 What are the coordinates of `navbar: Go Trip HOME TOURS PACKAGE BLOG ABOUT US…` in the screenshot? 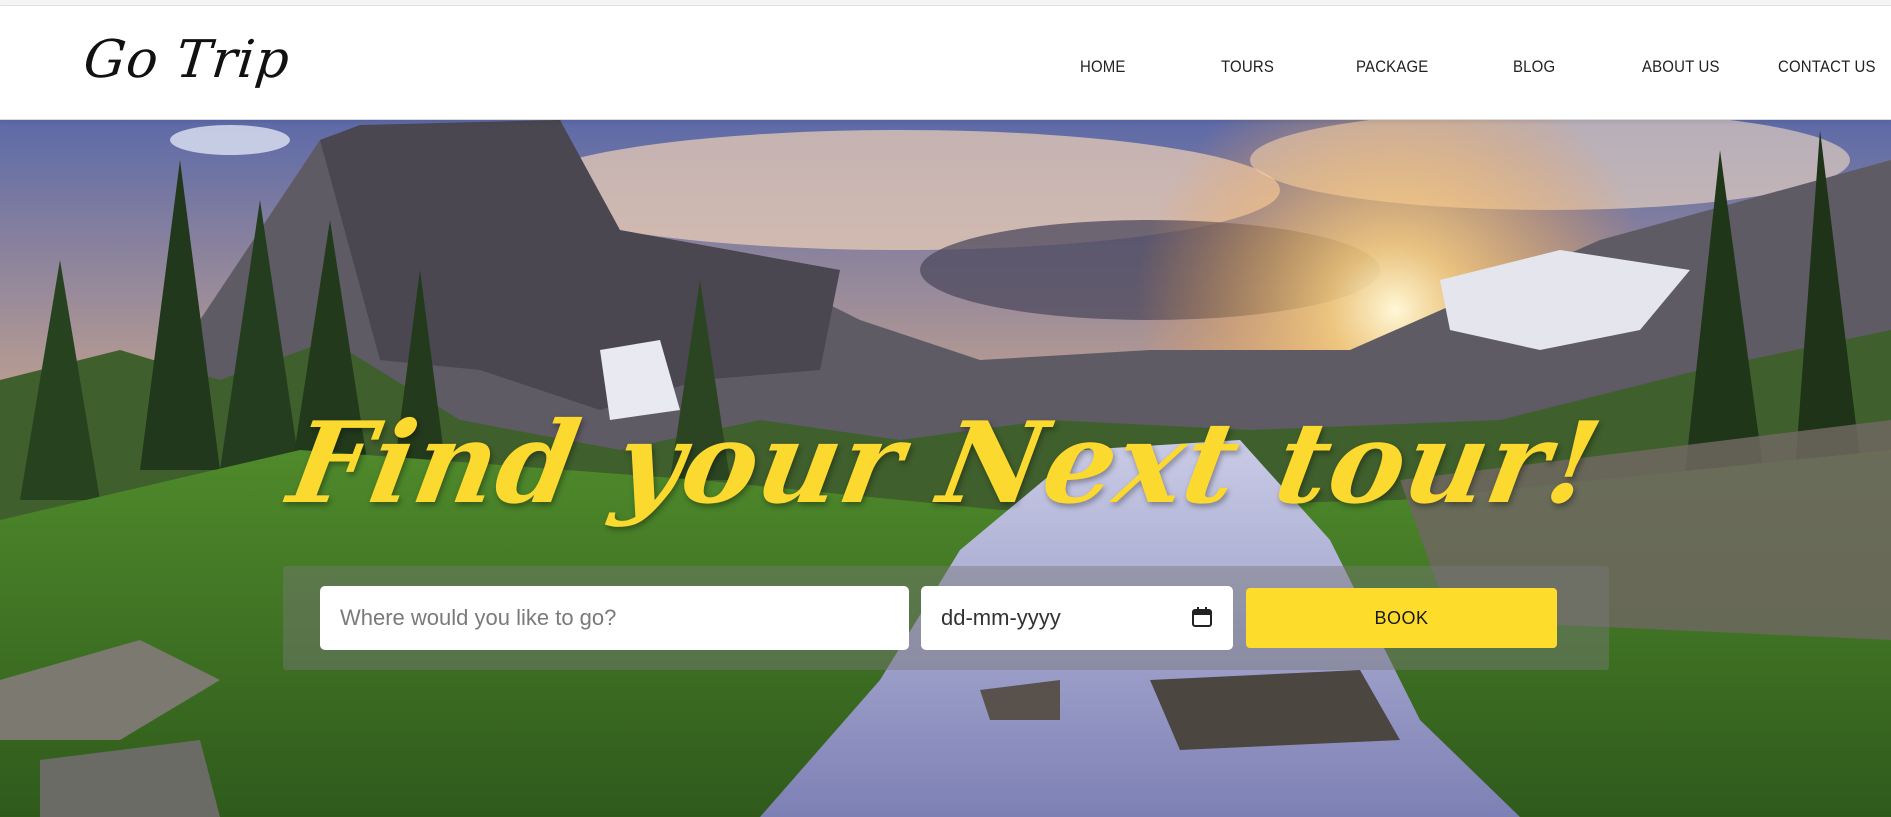 It's located at (945, 63).